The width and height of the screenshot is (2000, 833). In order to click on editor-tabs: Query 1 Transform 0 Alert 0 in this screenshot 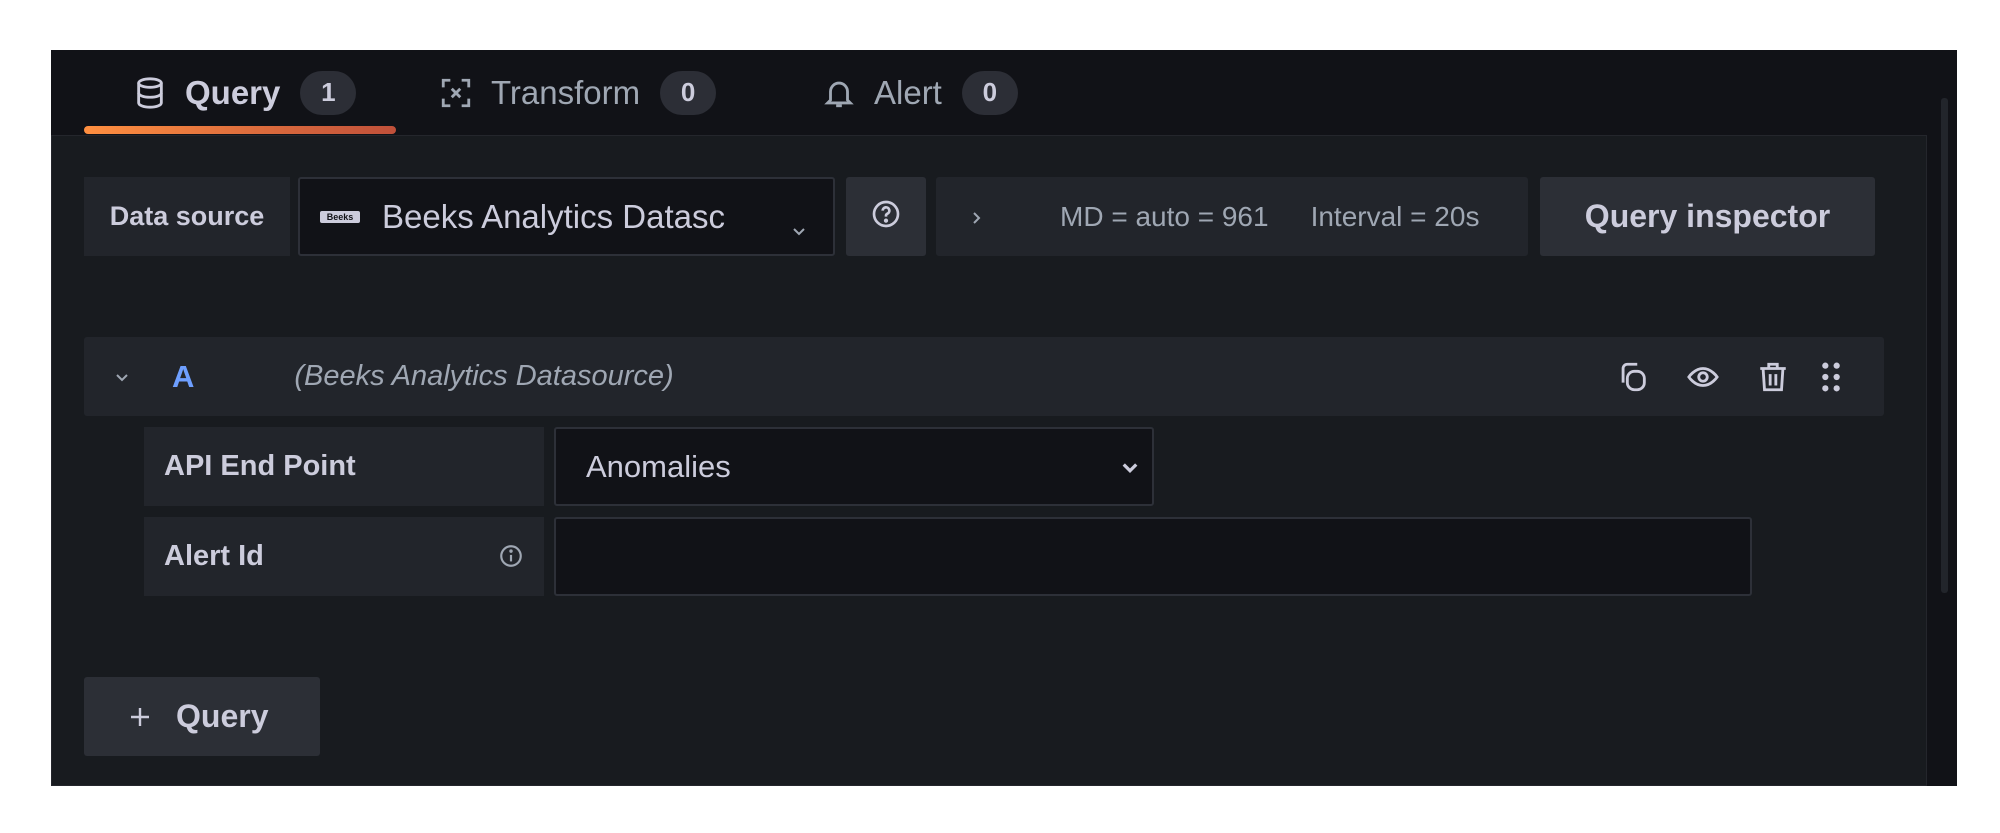, I will do `click(1004, 92)`.